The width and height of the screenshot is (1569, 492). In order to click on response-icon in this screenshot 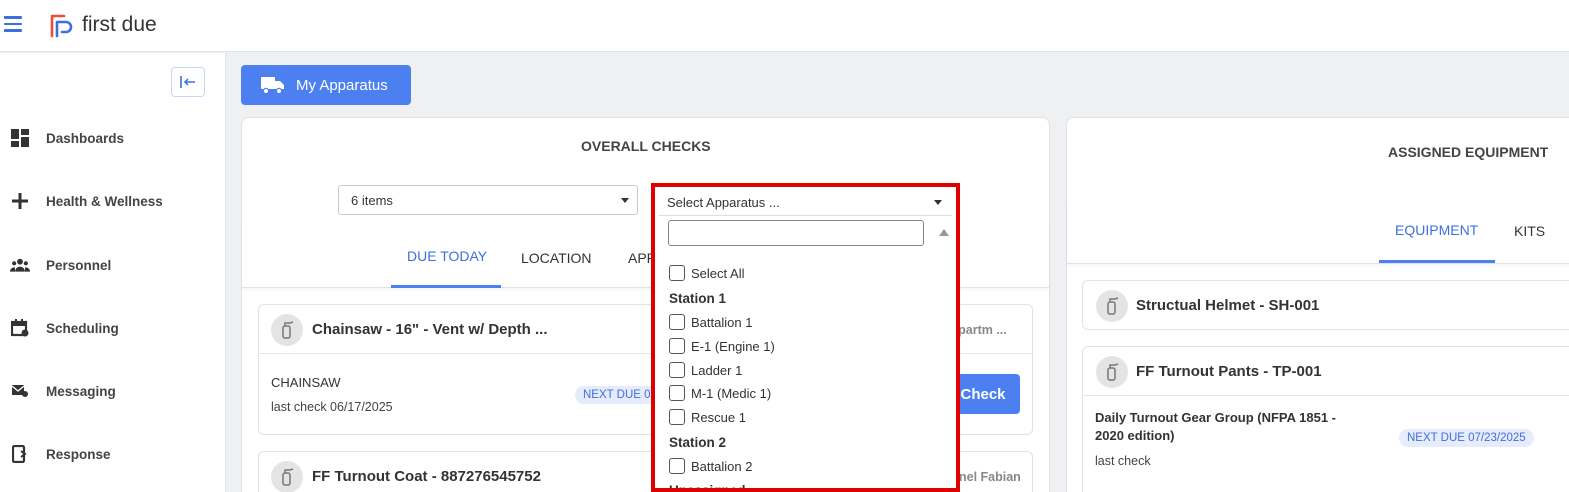, I will do `click(20, 454)`.